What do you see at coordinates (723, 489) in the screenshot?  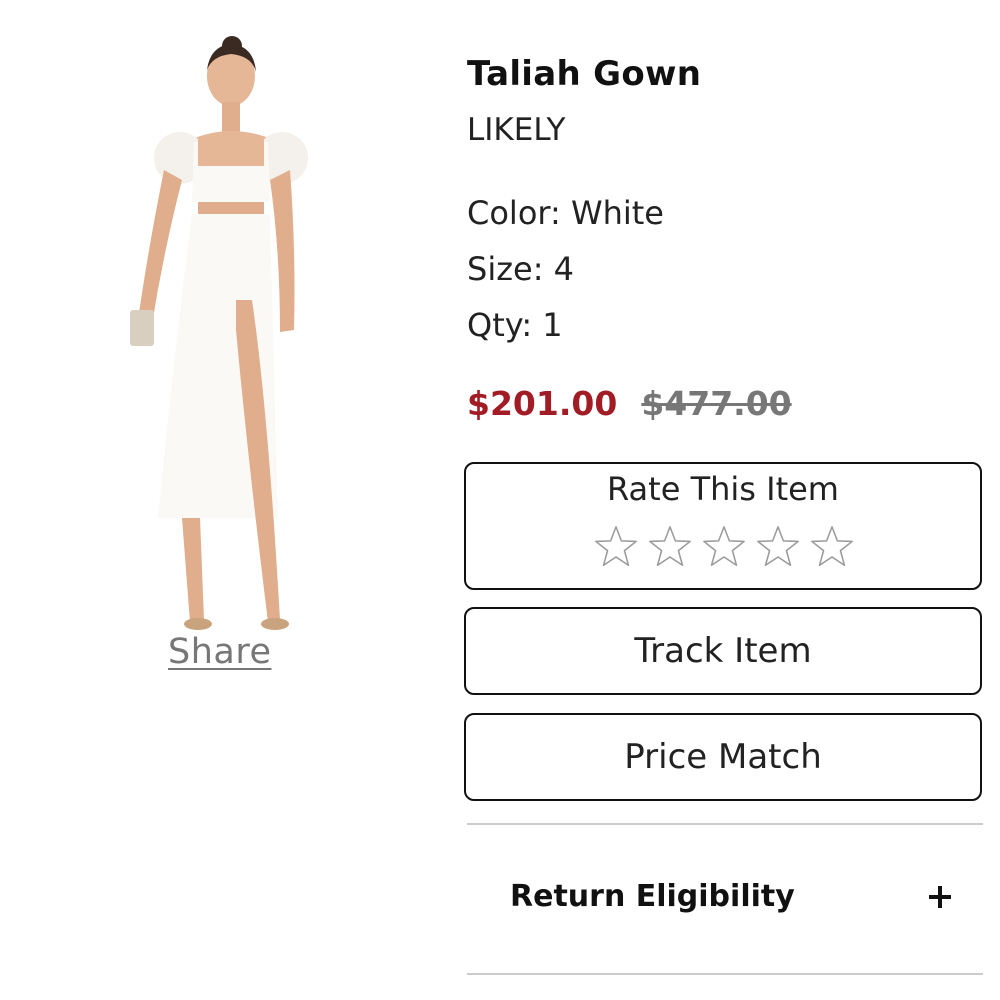 I see `rate-item-title: Rate This Item` at bounding box center [723, 489].